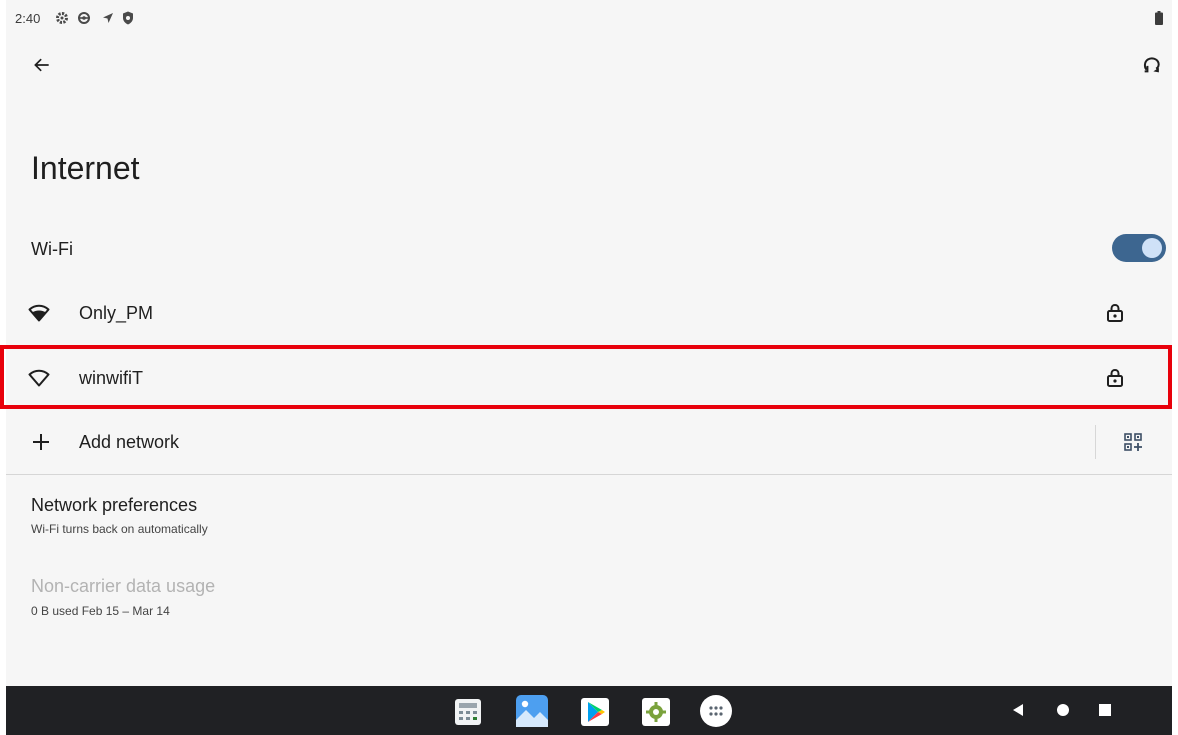 This screenshot has width=1178, height=735. What do you see at coordinates (111, 378) in the screenshot?
I see `network-ssid: winwifiT` at bounding box center [111, 378].